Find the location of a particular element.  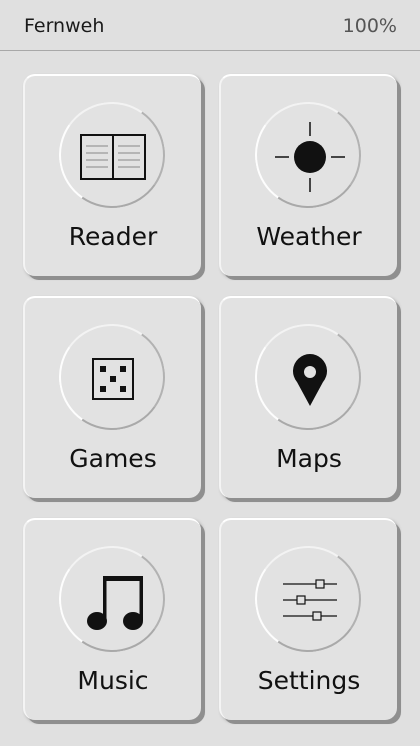

settings-tile: Settings is located at coordinates (308, 619).